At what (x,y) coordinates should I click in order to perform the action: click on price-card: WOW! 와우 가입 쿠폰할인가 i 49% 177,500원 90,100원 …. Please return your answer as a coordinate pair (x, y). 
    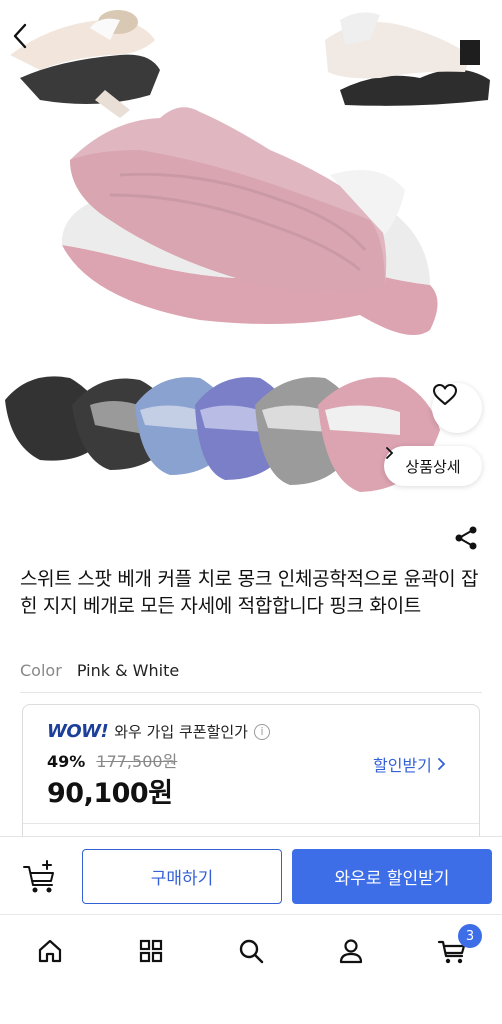
    Looking at the image, I should click on (251, 779).